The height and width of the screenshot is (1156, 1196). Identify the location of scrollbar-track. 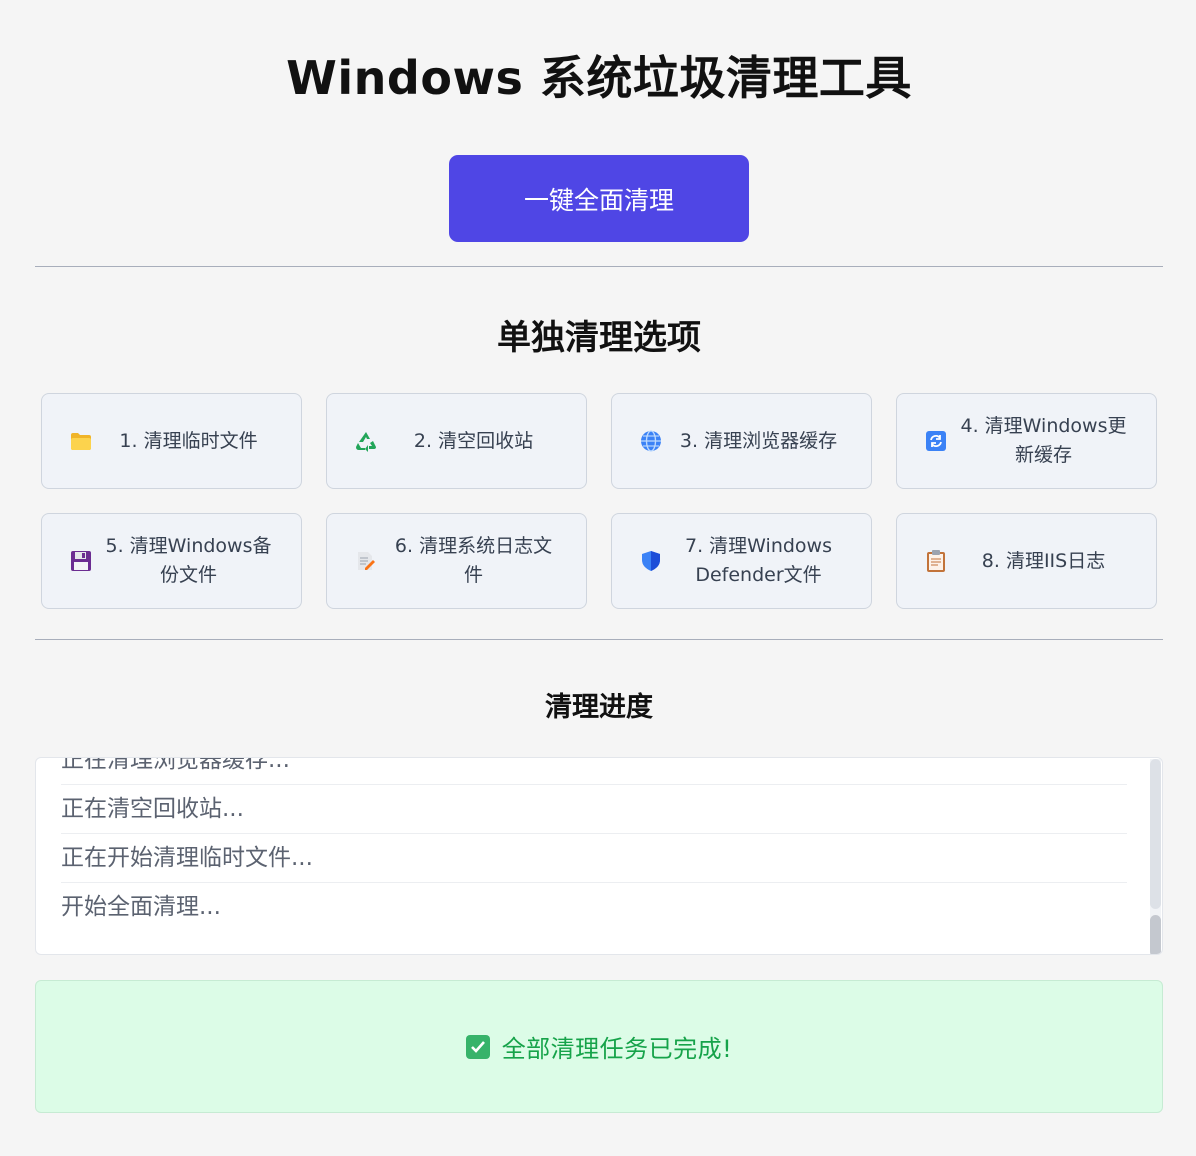
(1155, 834).